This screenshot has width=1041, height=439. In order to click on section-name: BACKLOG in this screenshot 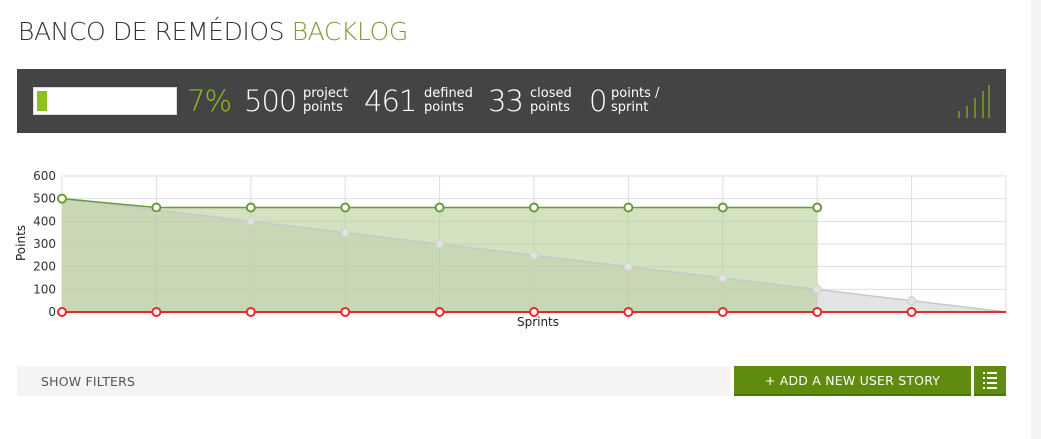, I will do `click(350, 31)`.